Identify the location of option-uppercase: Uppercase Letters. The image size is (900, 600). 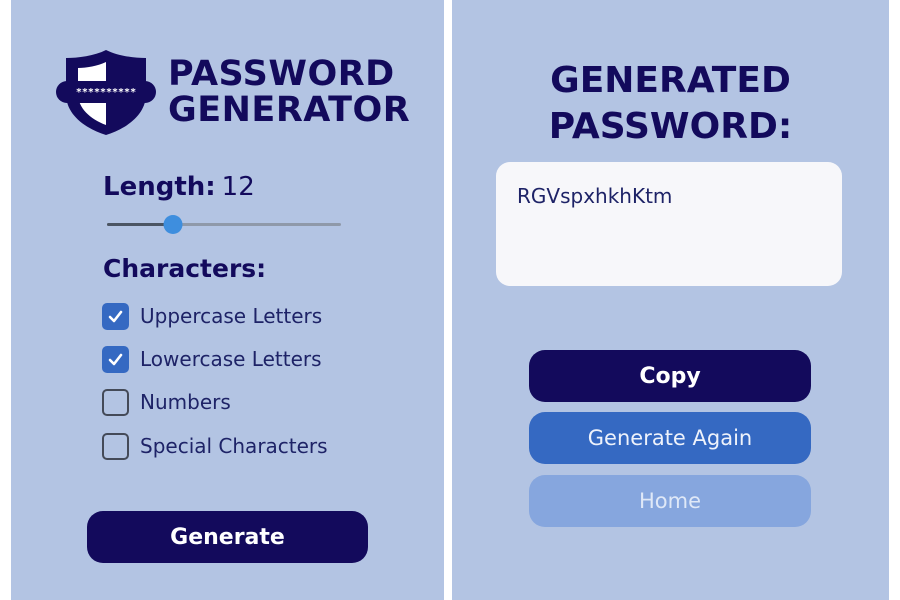
(212, 316).